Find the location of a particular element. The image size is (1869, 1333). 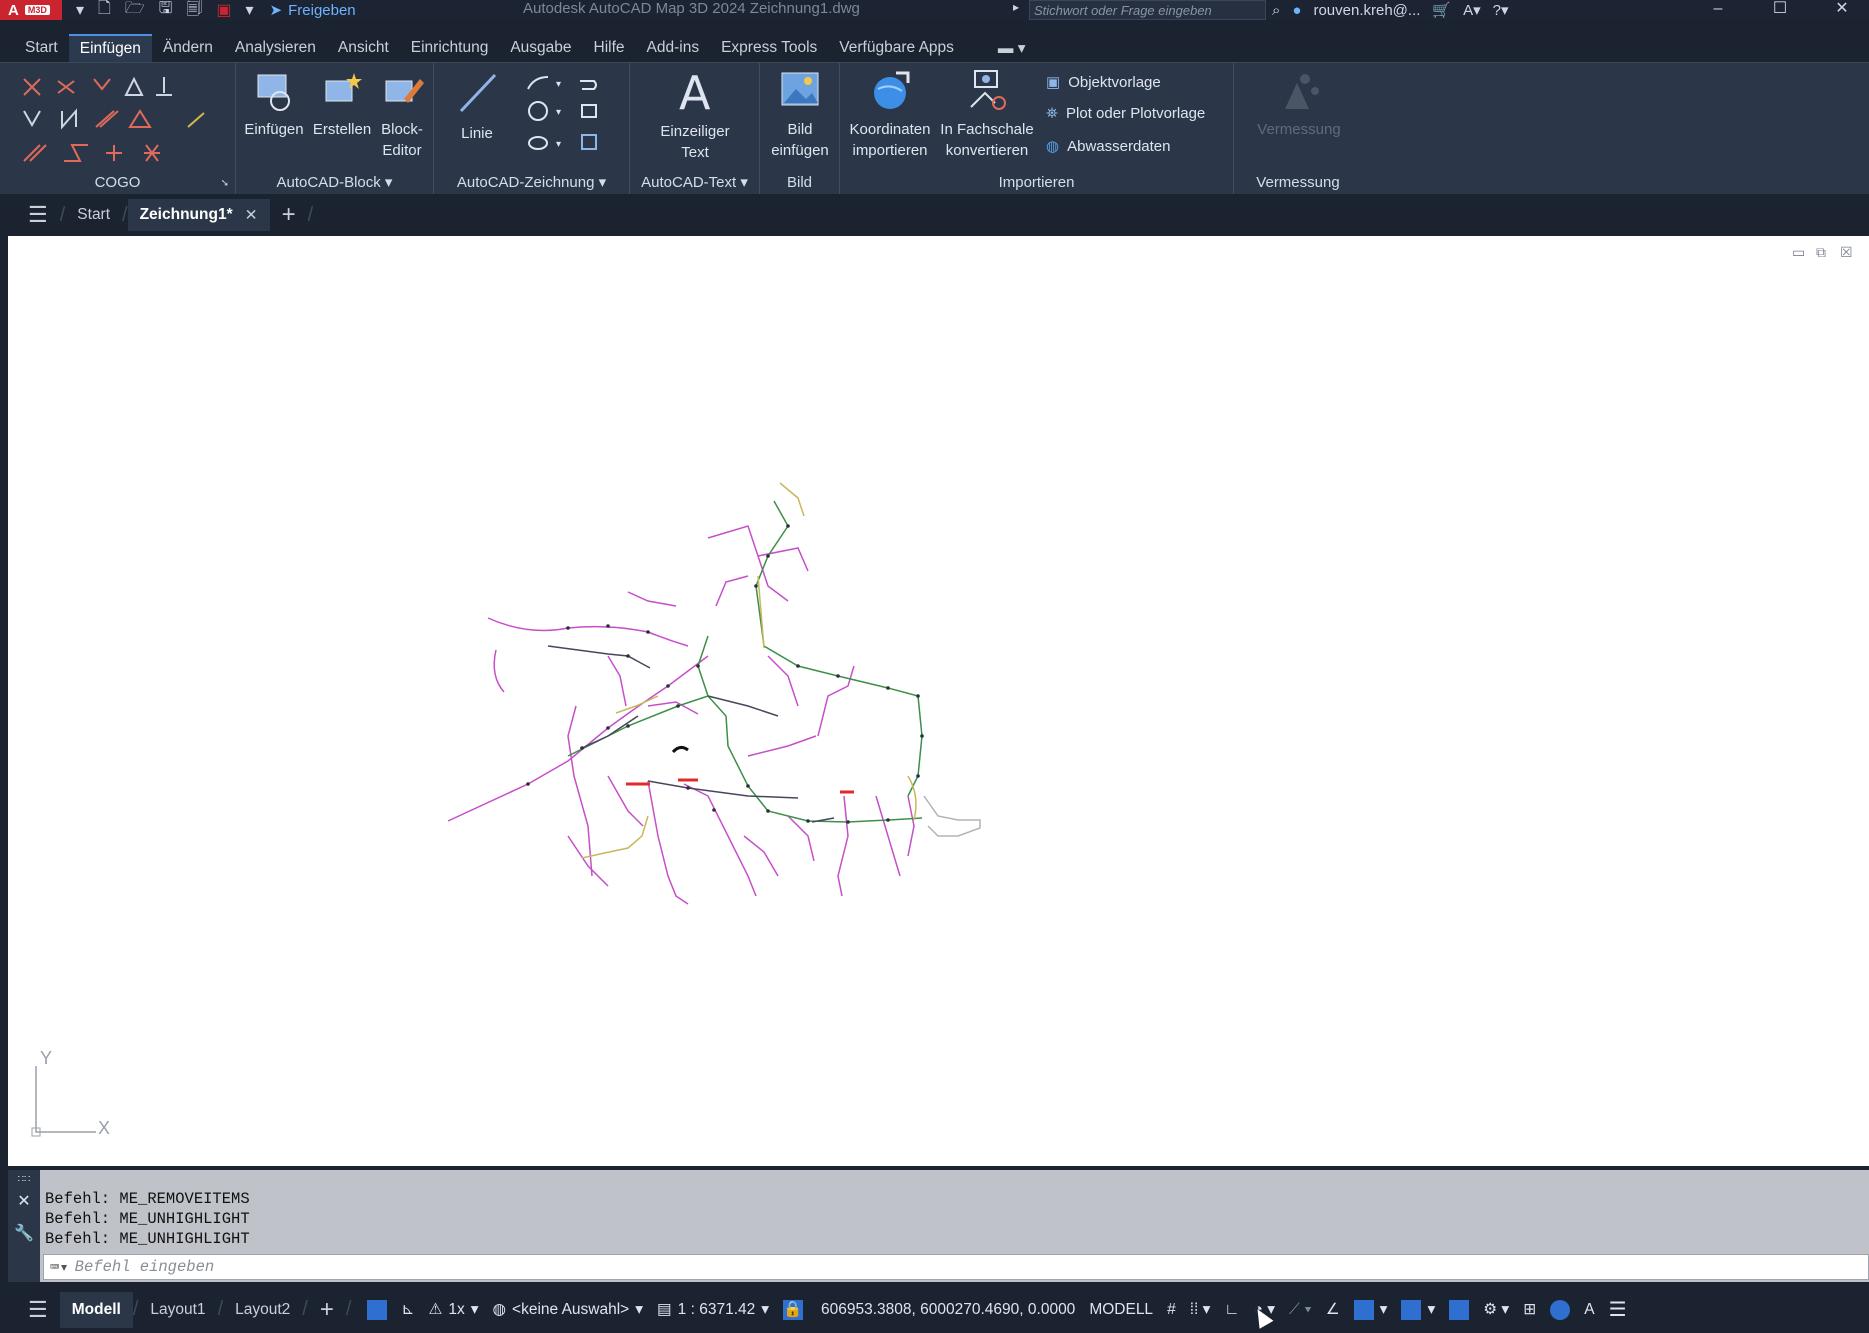

tab-verfuegbare-apps: Verfügbare Apps is located at coordinates (896, 48).